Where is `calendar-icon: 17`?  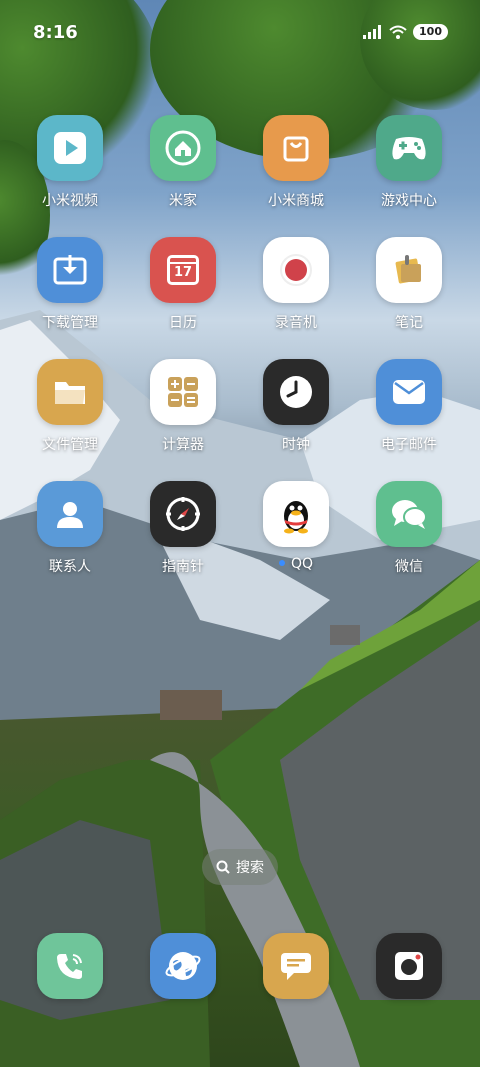 calendar-icon: 17 is located at coordinates (183, 270).